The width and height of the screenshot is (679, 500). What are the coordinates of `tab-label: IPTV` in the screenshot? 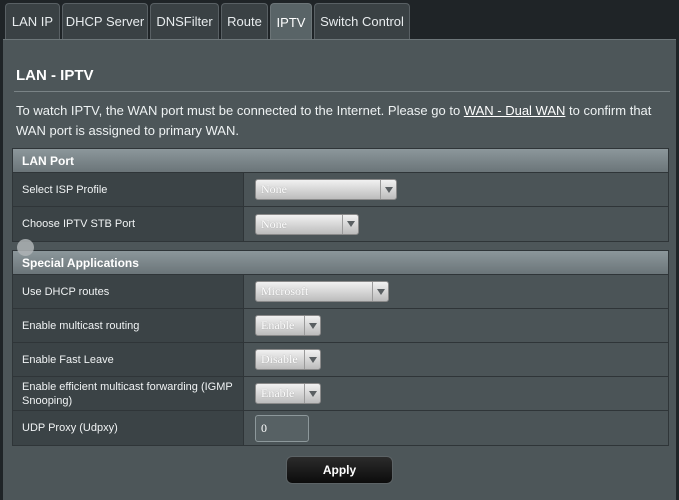 It's located at (291, 22).